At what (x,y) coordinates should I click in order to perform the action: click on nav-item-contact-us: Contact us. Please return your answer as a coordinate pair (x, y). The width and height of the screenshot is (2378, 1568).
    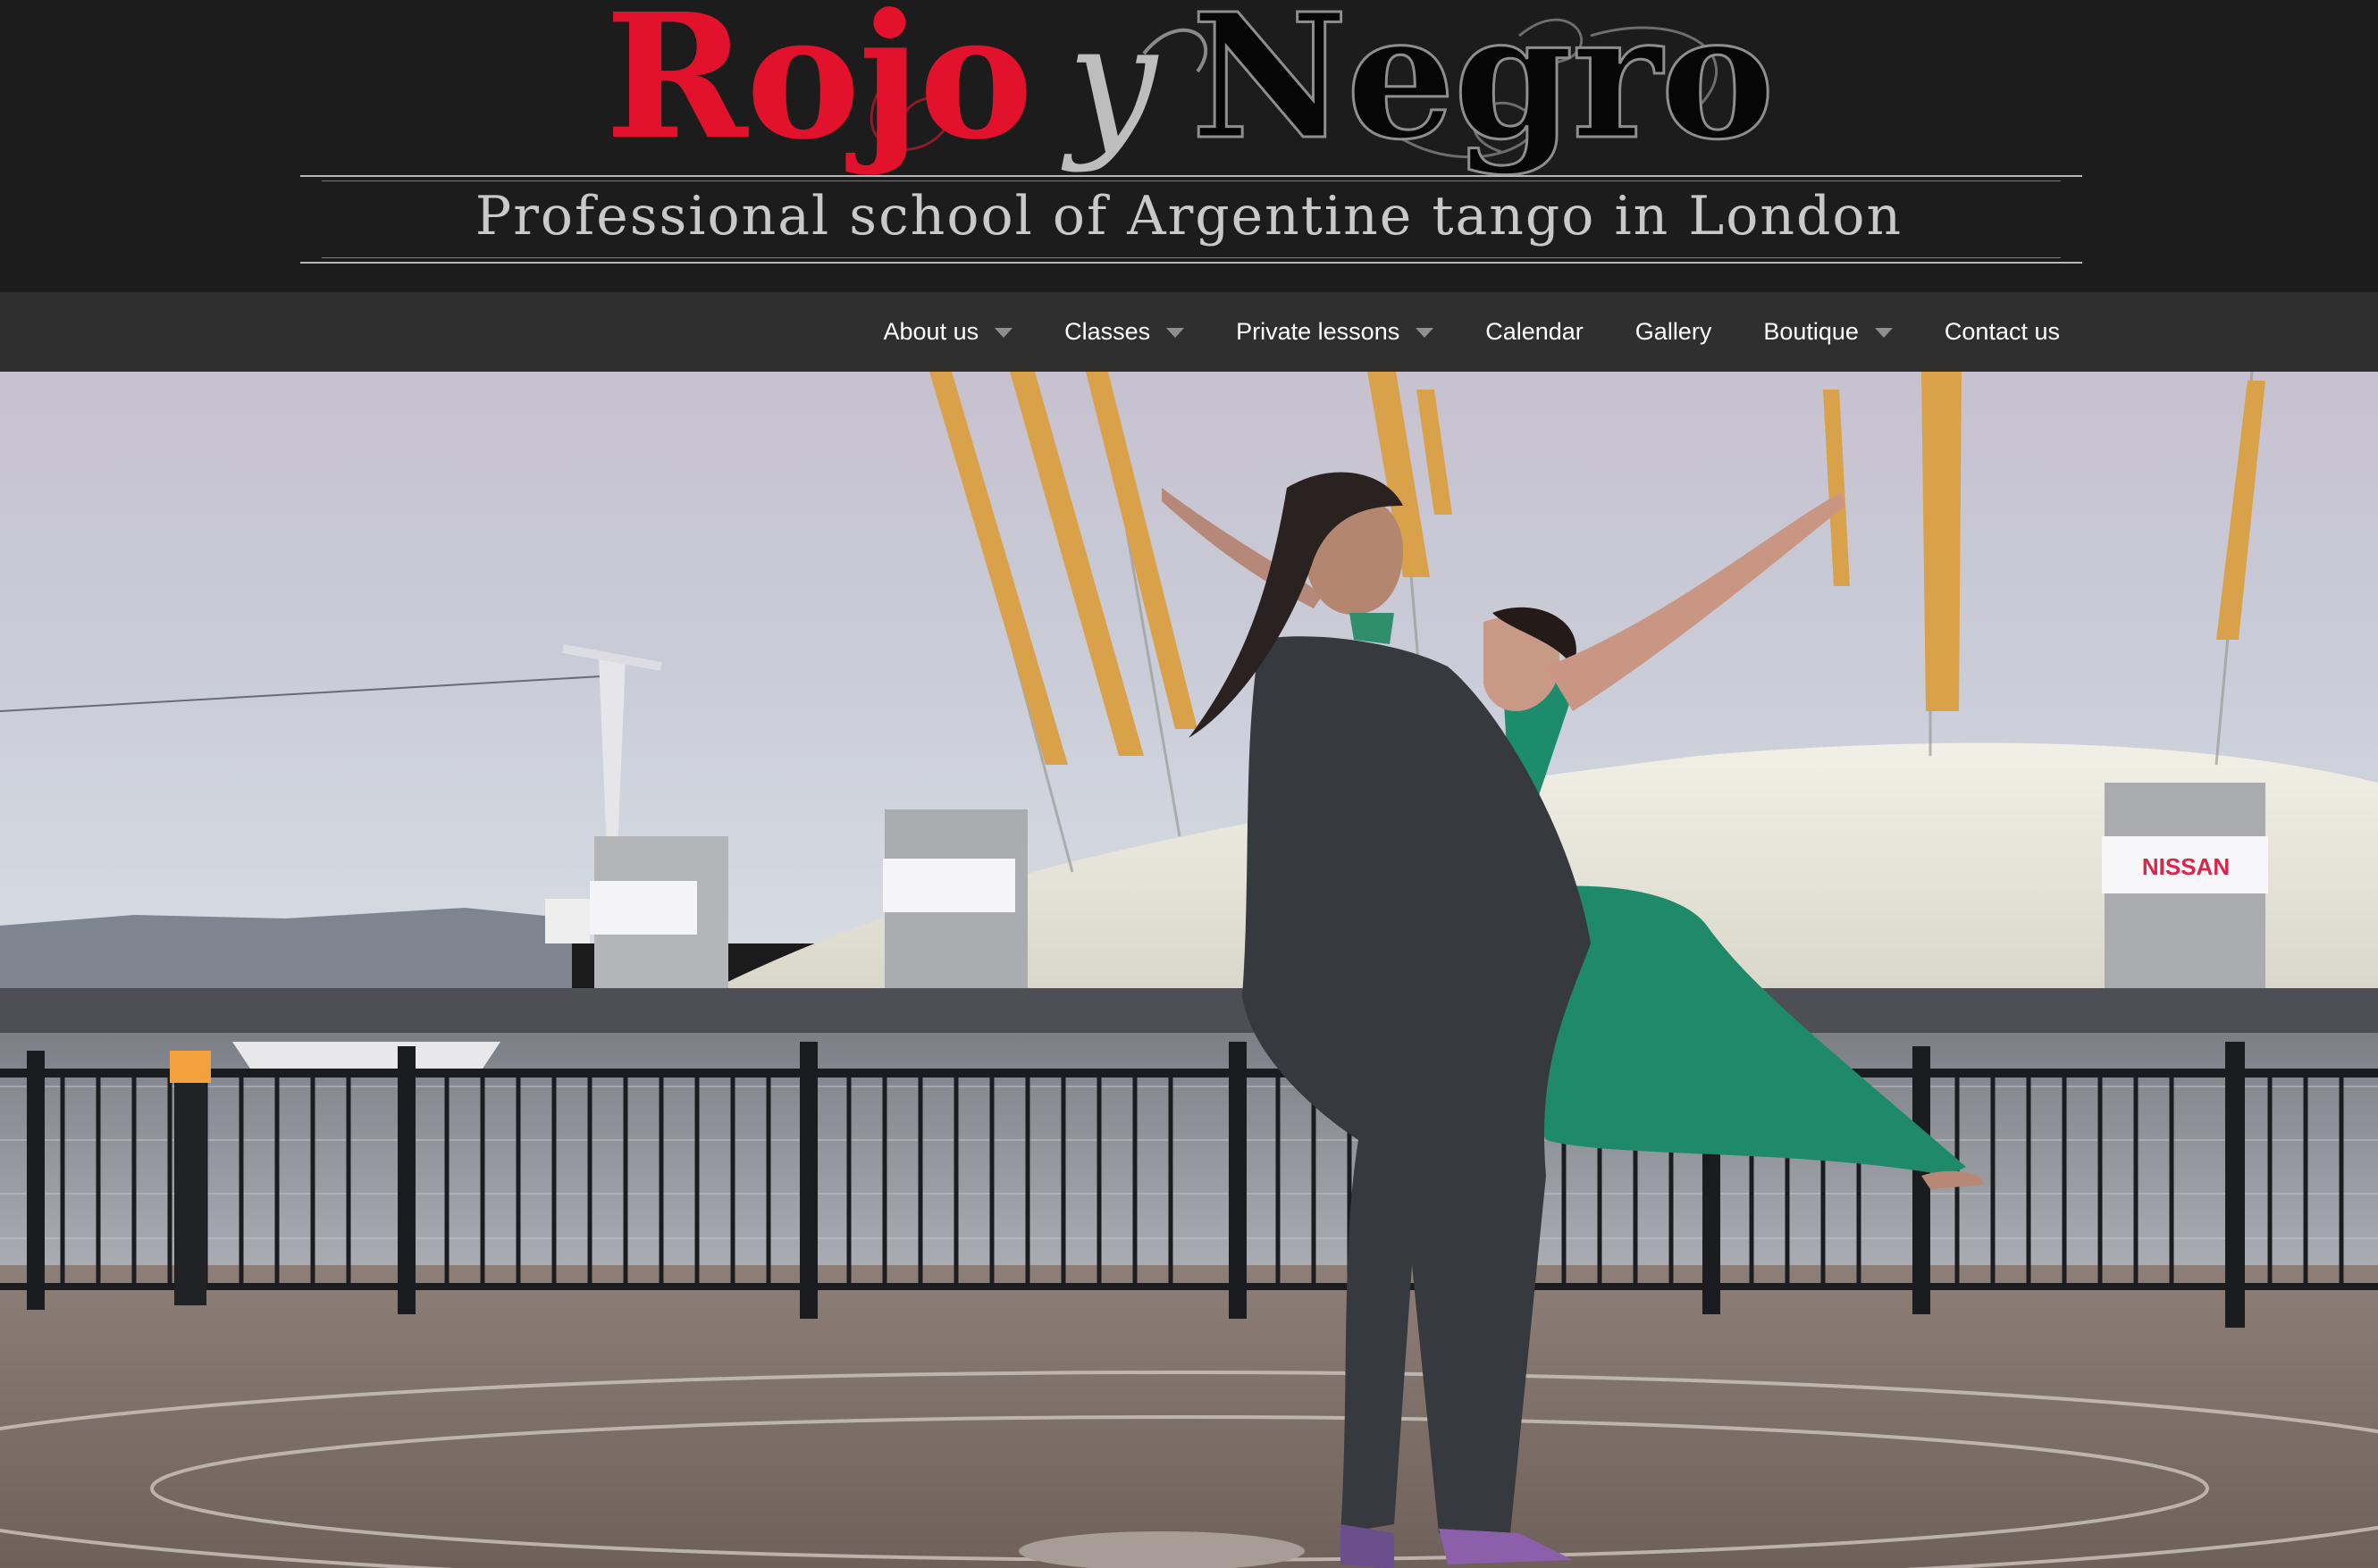
    Looking at the image, I should click on (1989, 332).